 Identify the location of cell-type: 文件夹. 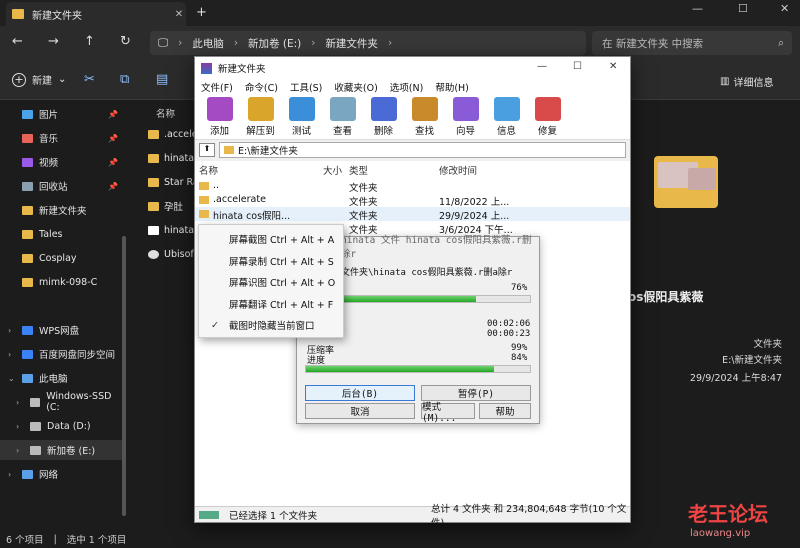
(363, 202).